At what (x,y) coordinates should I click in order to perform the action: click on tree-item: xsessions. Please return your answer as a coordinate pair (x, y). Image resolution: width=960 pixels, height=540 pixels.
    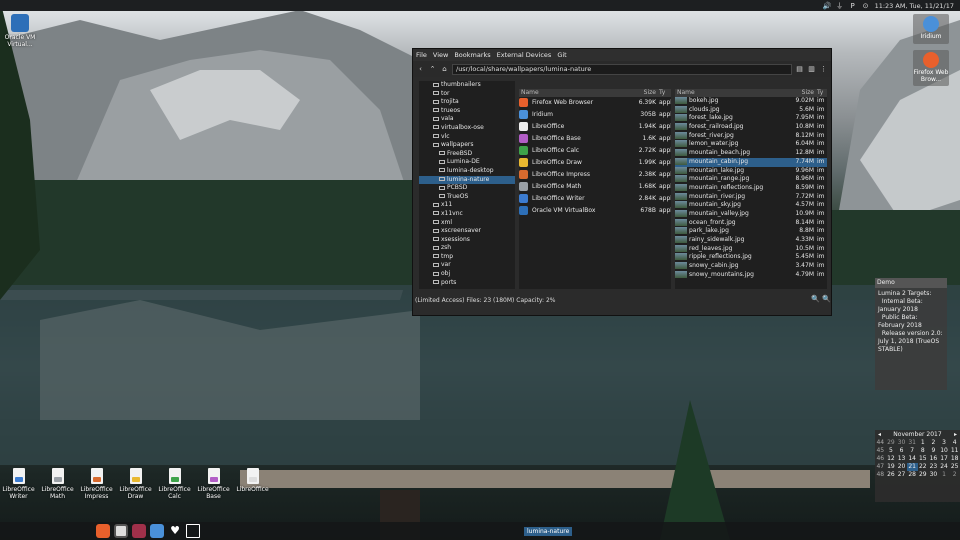
    Looking at the image, I should click on (467, 240).